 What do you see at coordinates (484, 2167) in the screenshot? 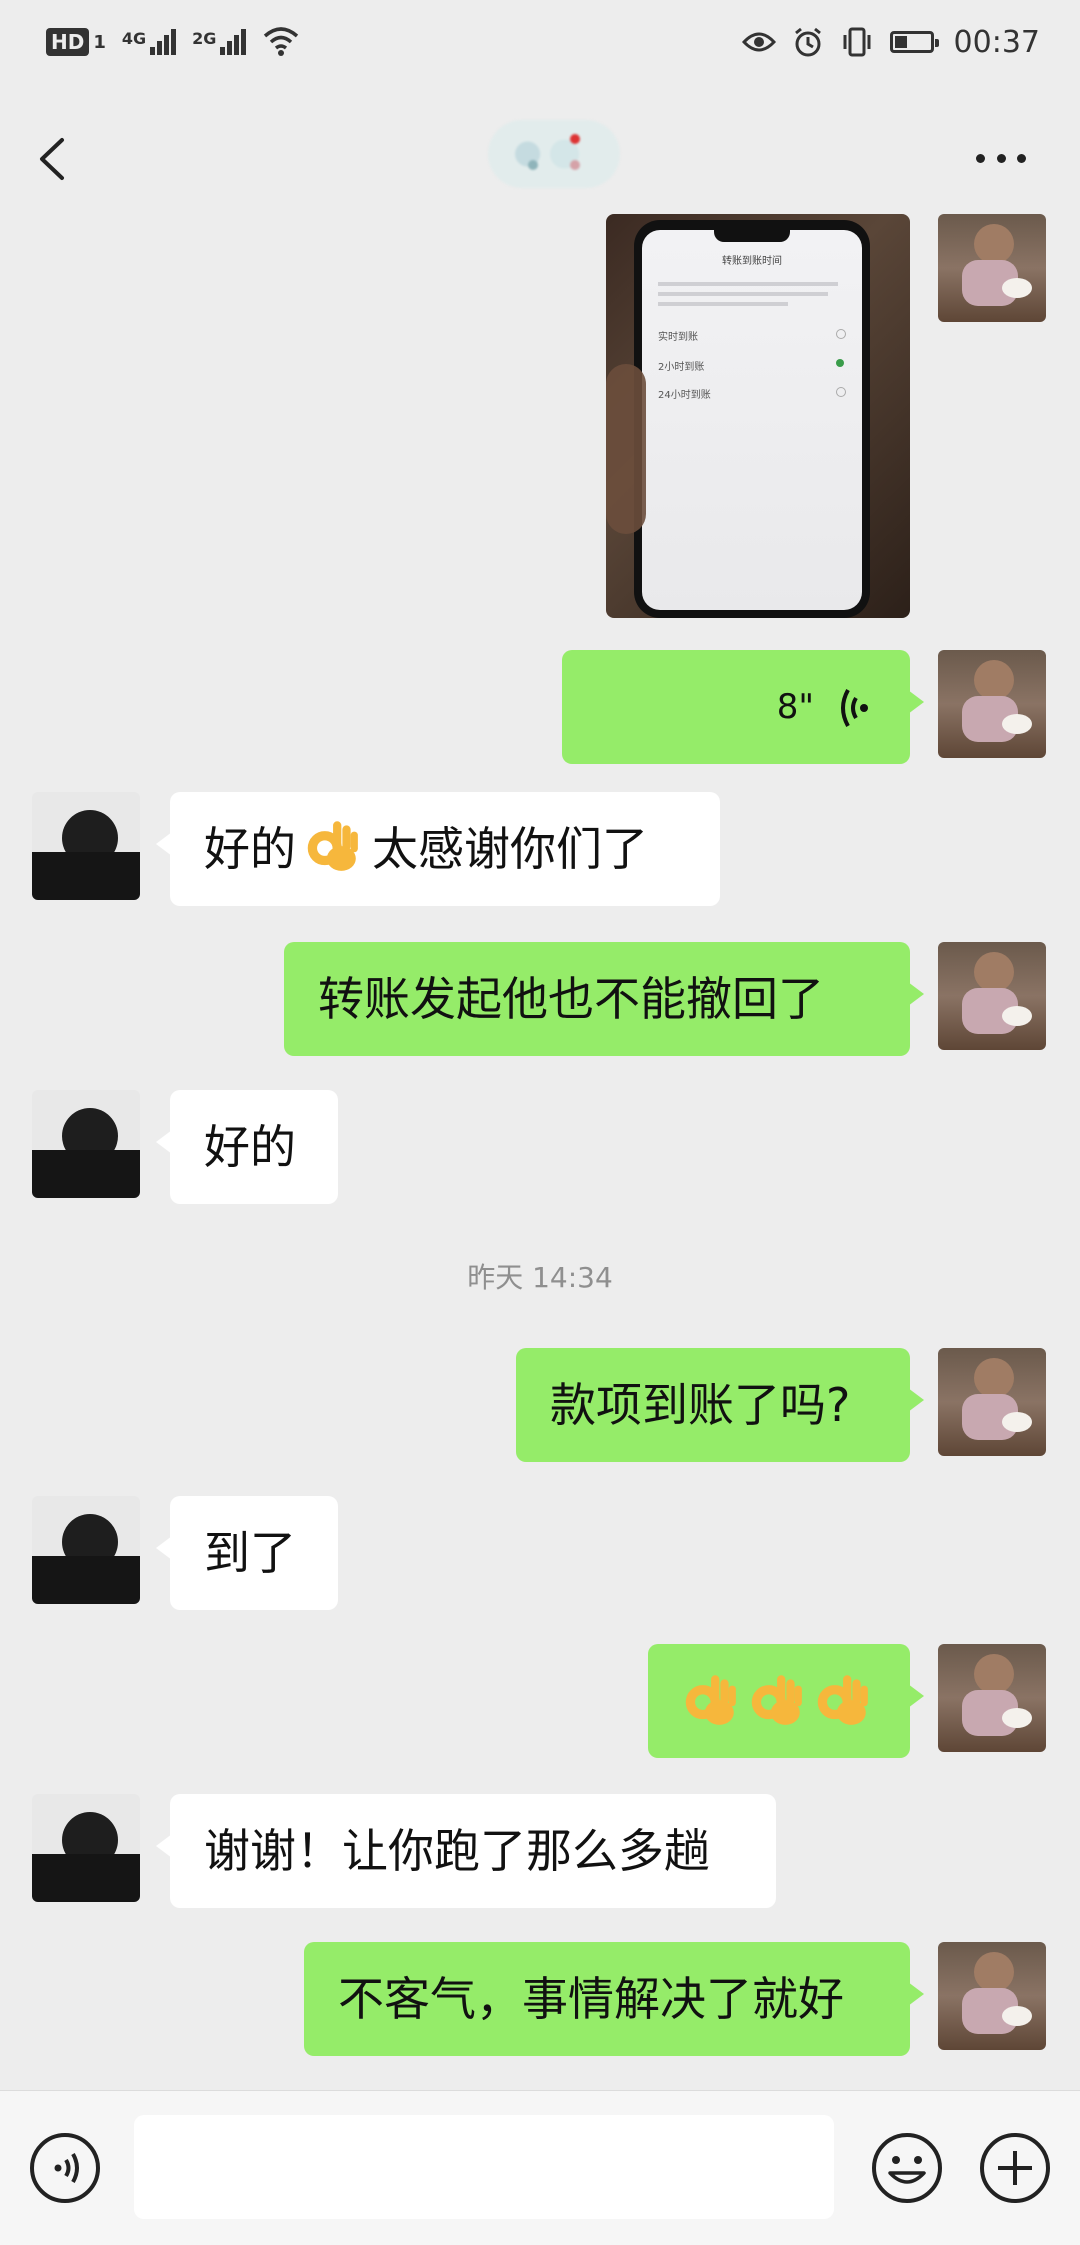
I see `message-input` at bounding box center [484, 2167].